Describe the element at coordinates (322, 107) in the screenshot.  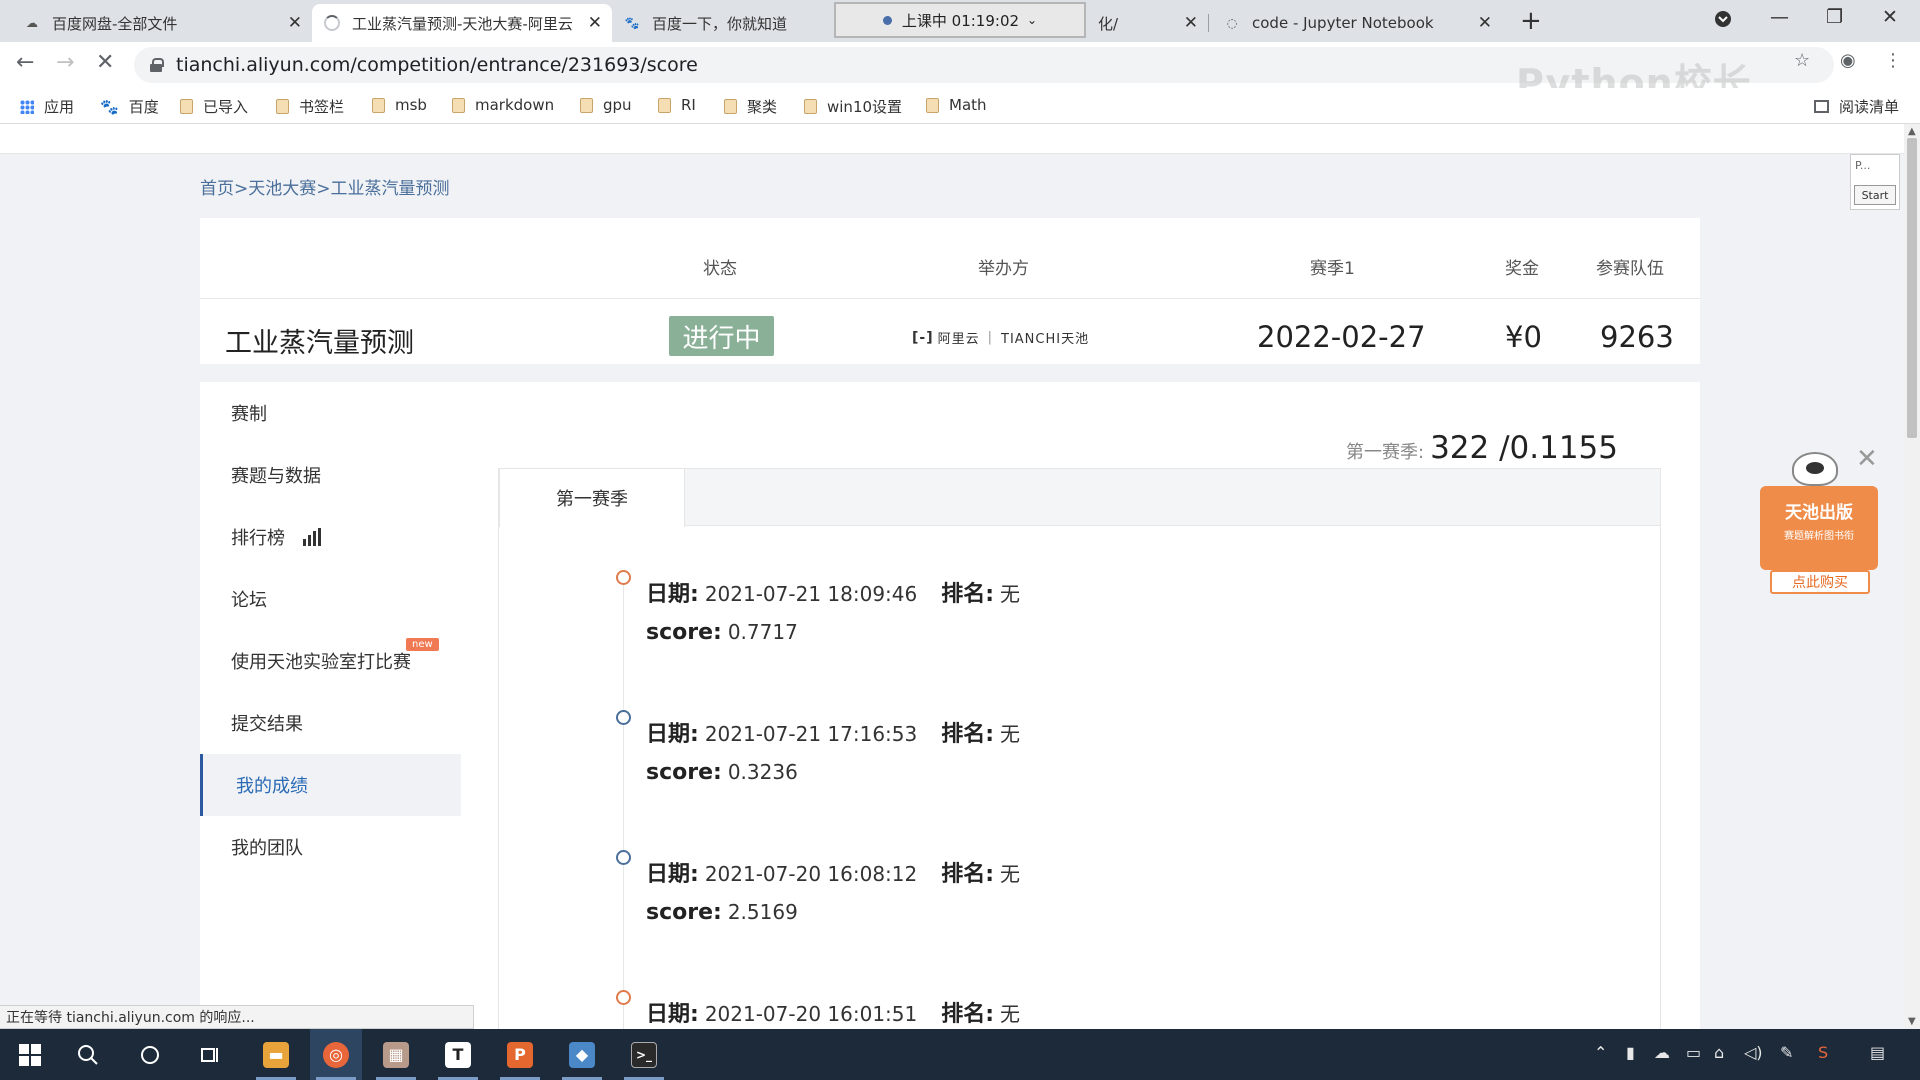
I see `bookmark-label: 书签栏` at that location.